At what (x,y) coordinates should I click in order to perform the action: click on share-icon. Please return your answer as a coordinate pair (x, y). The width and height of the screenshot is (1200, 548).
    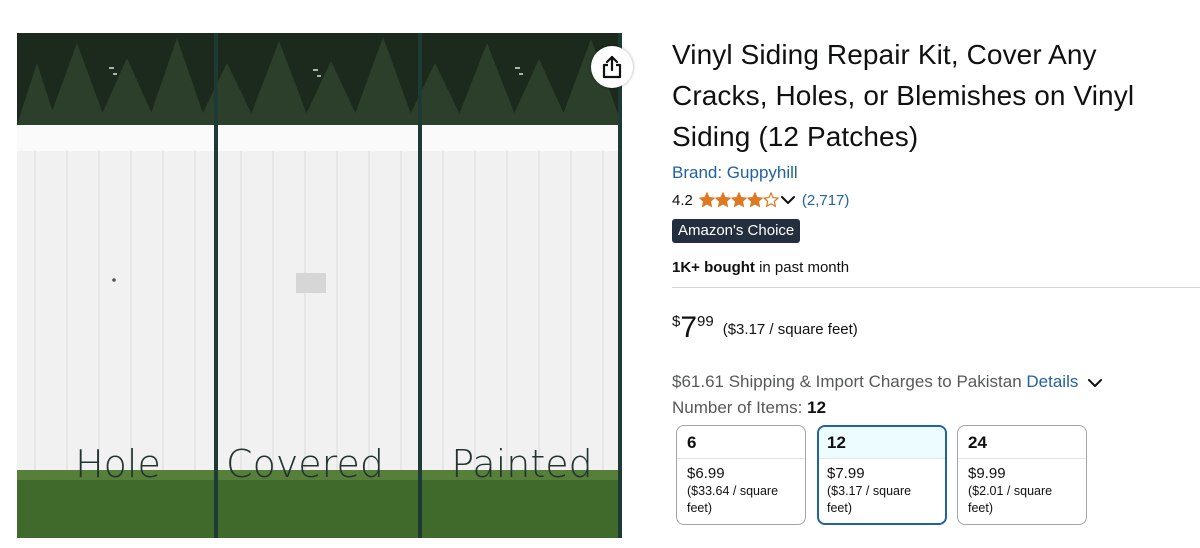
    Looking at the image, I should click on (612, 67).